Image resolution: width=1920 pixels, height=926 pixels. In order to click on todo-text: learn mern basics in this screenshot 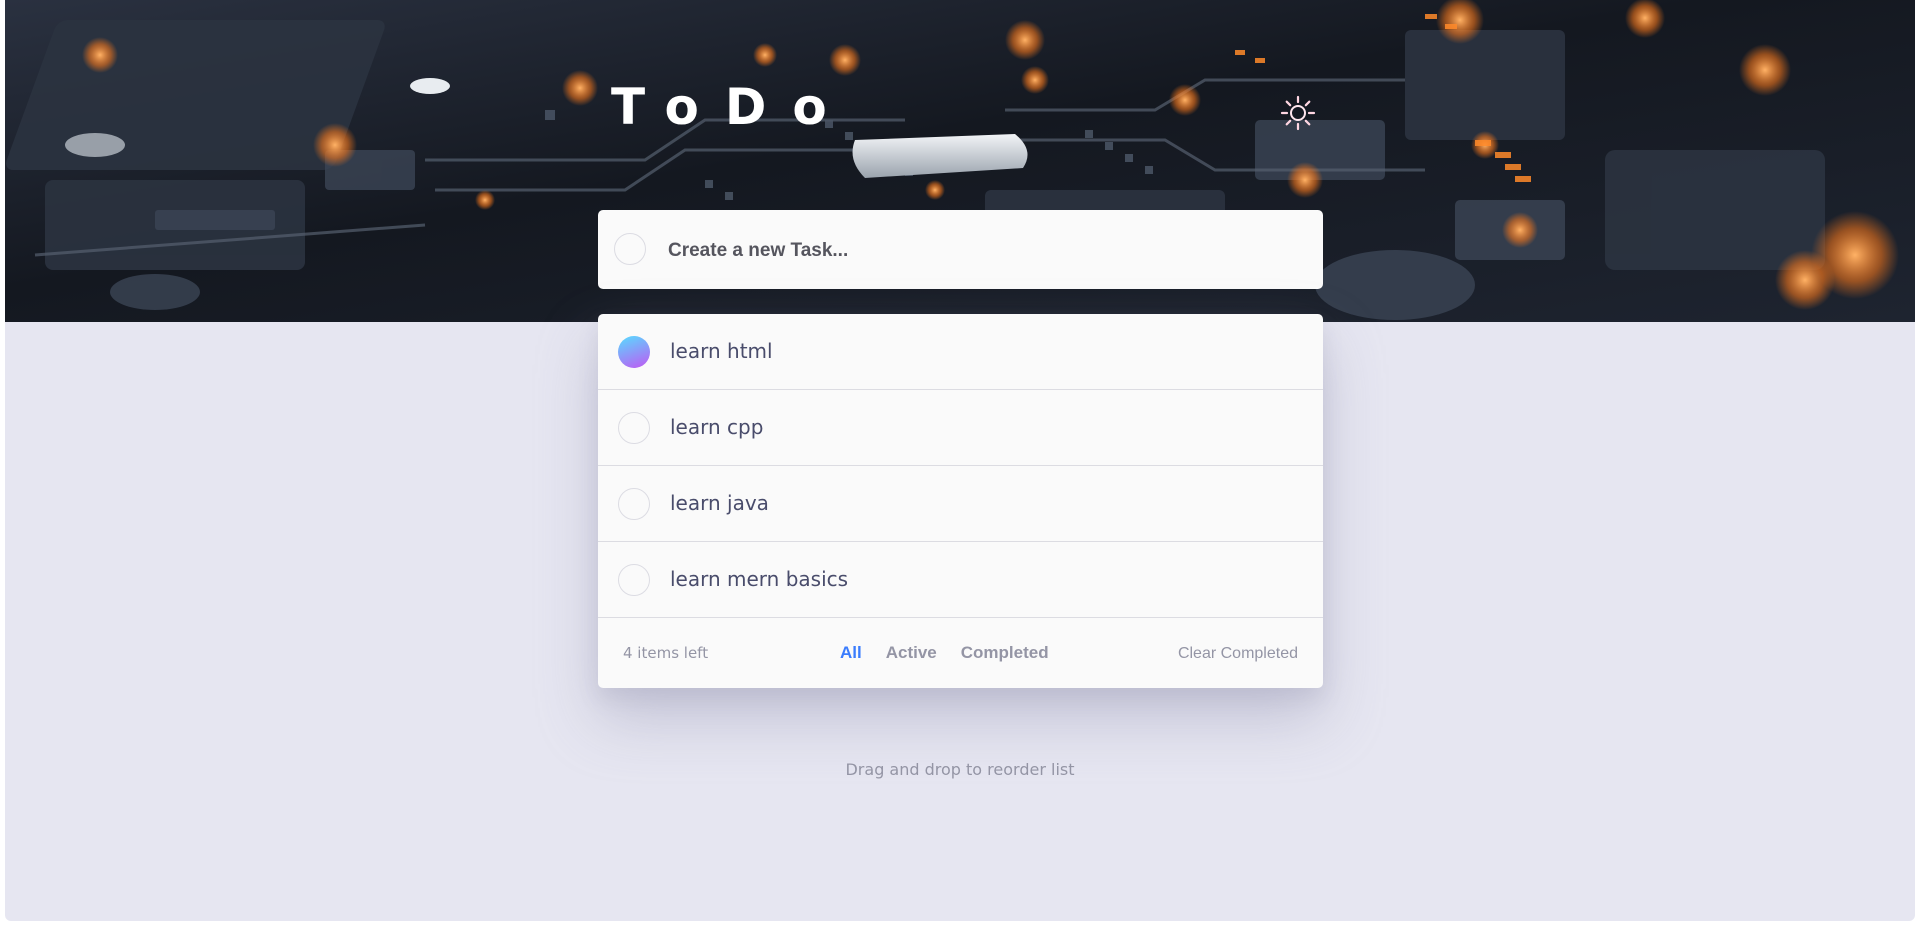, I will do `click(759, 579)`.